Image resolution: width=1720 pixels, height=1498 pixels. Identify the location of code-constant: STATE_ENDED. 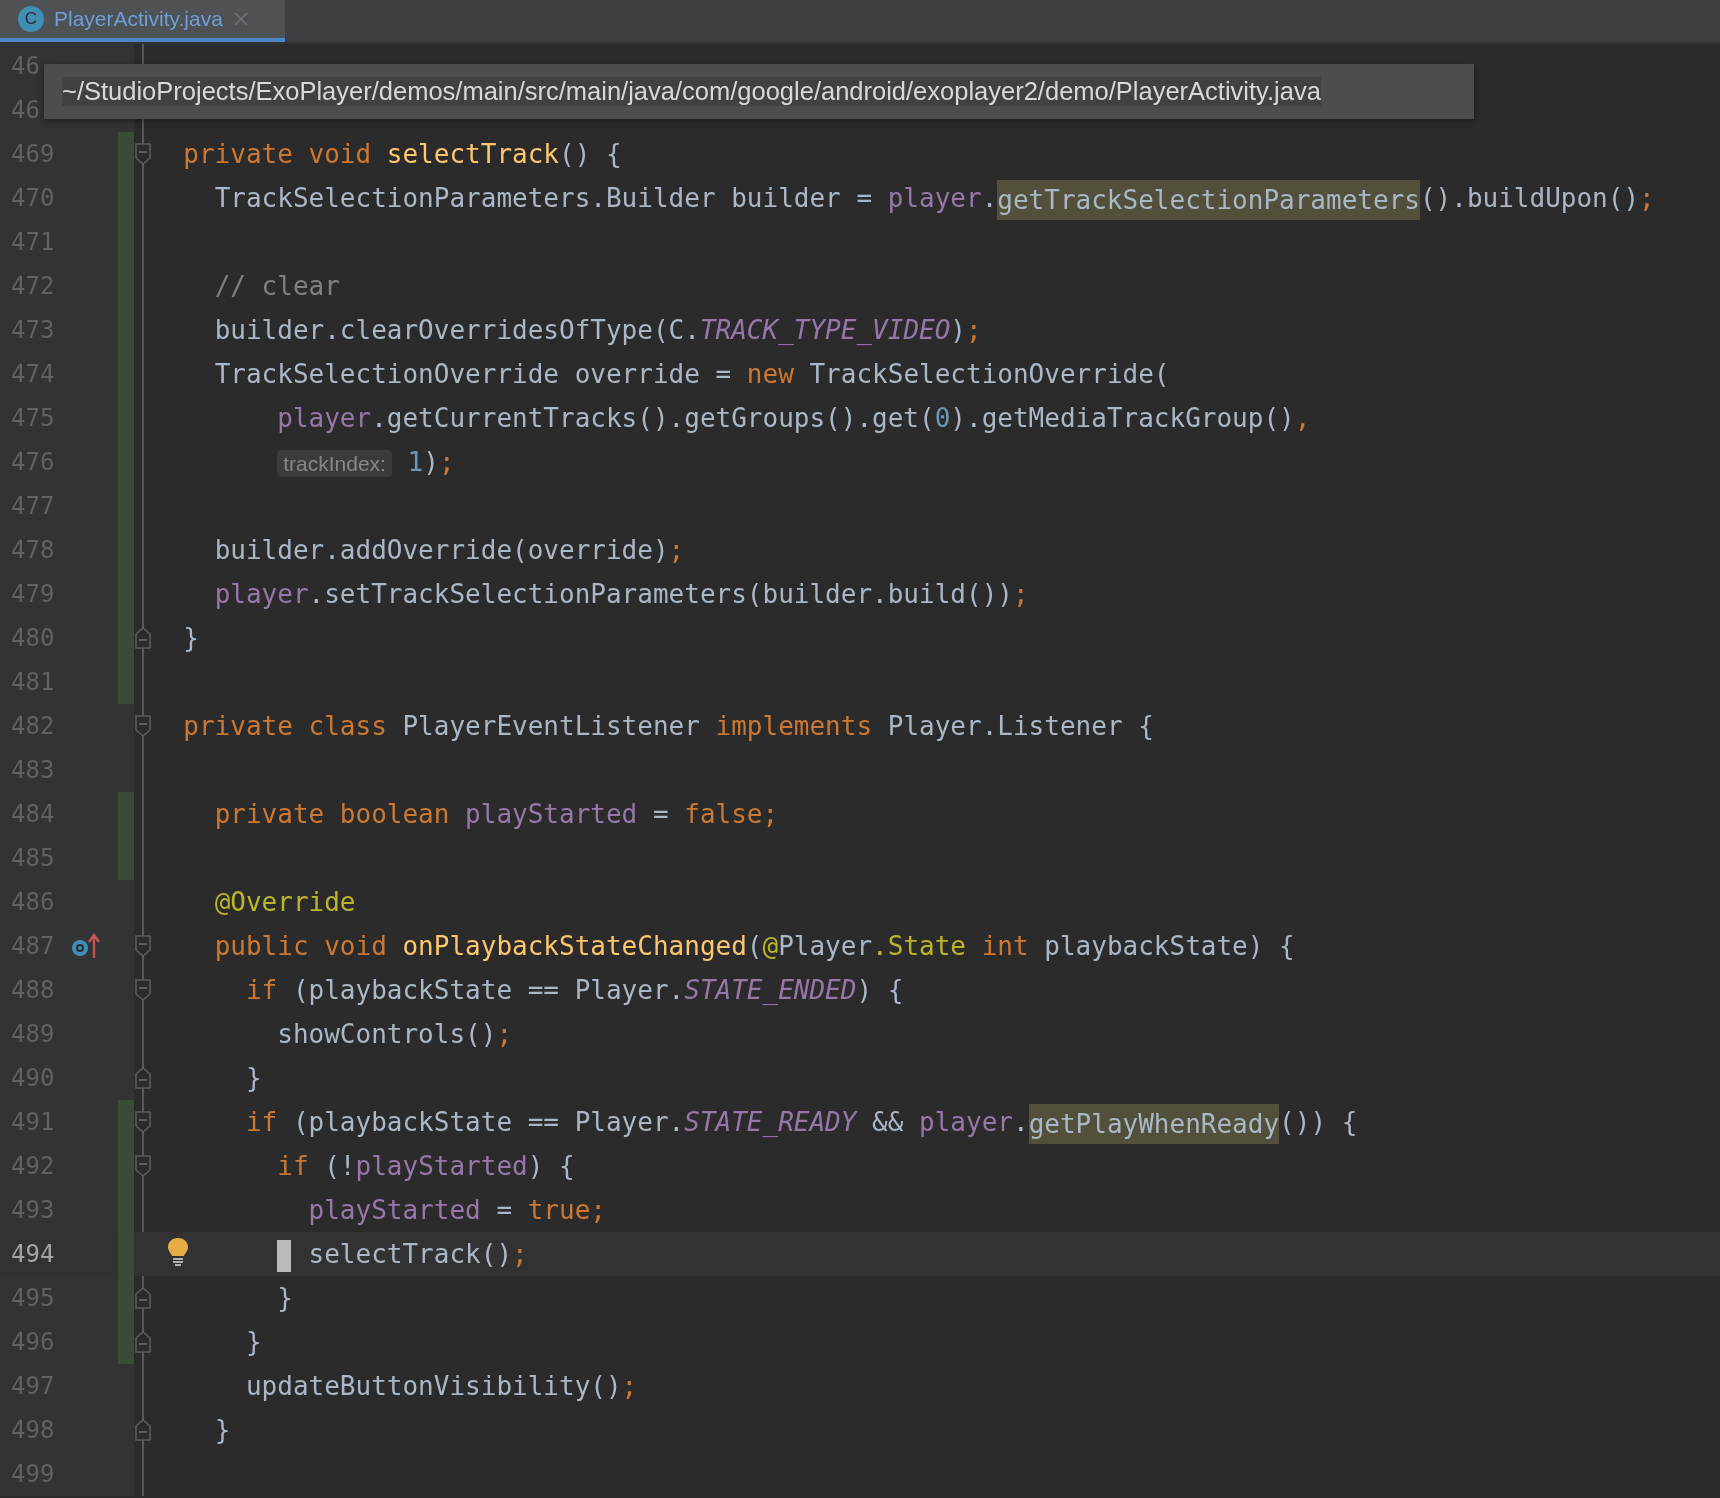
(770, 990).